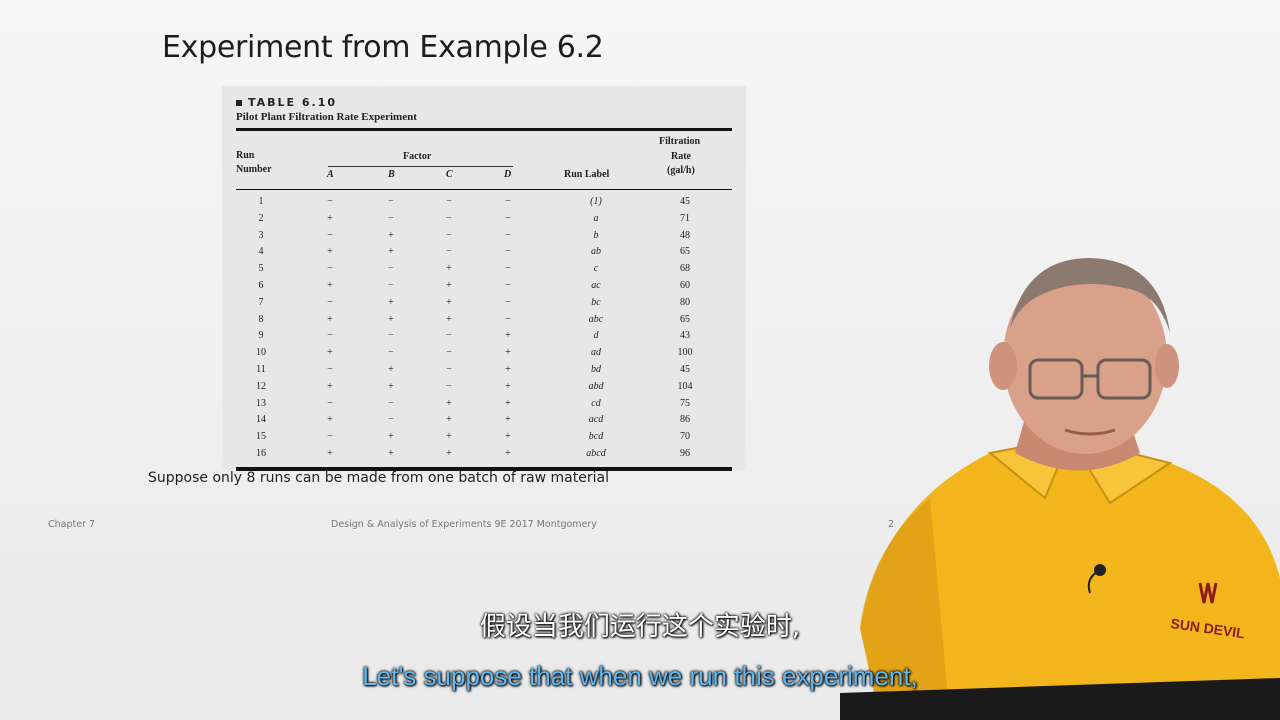  I want to click on cell-run: 2, so click(261, 218).